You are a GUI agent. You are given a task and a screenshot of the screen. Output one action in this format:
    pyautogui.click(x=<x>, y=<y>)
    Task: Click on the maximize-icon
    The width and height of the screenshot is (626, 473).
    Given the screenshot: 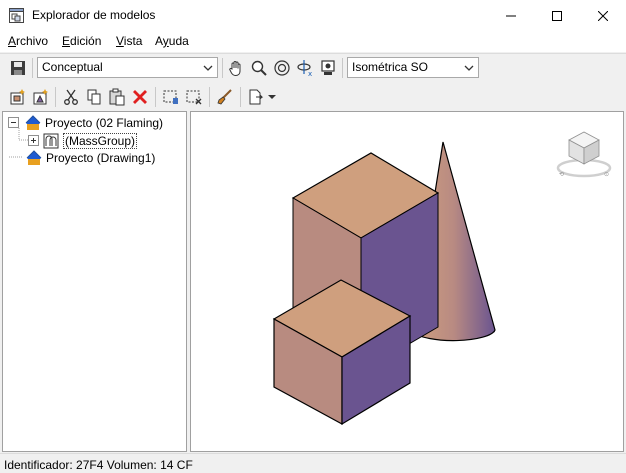 What is the action you would take?
    pyautogui.click(x=557, y=15)
    